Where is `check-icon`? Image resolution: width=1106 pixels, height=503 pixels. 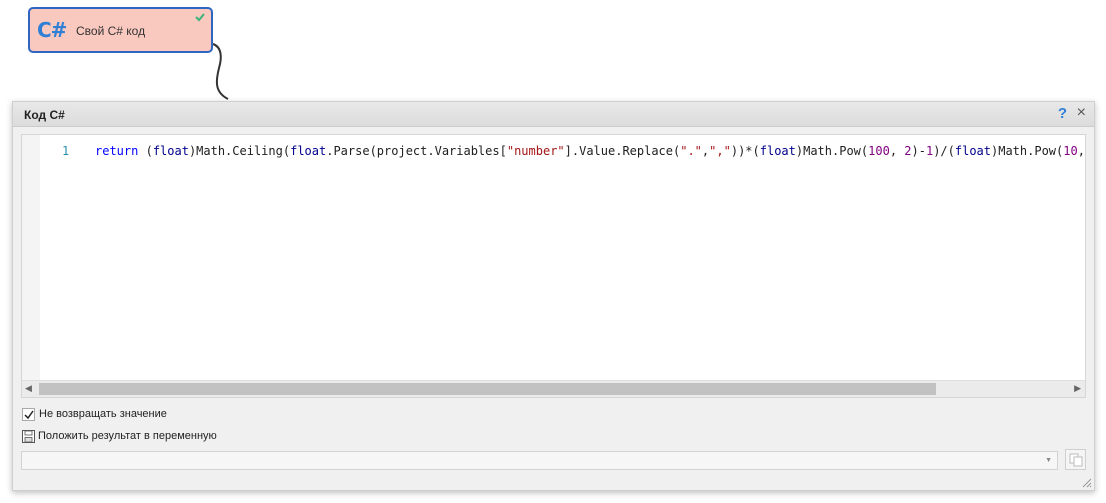
check-icon is located at coordinates (200, 17).